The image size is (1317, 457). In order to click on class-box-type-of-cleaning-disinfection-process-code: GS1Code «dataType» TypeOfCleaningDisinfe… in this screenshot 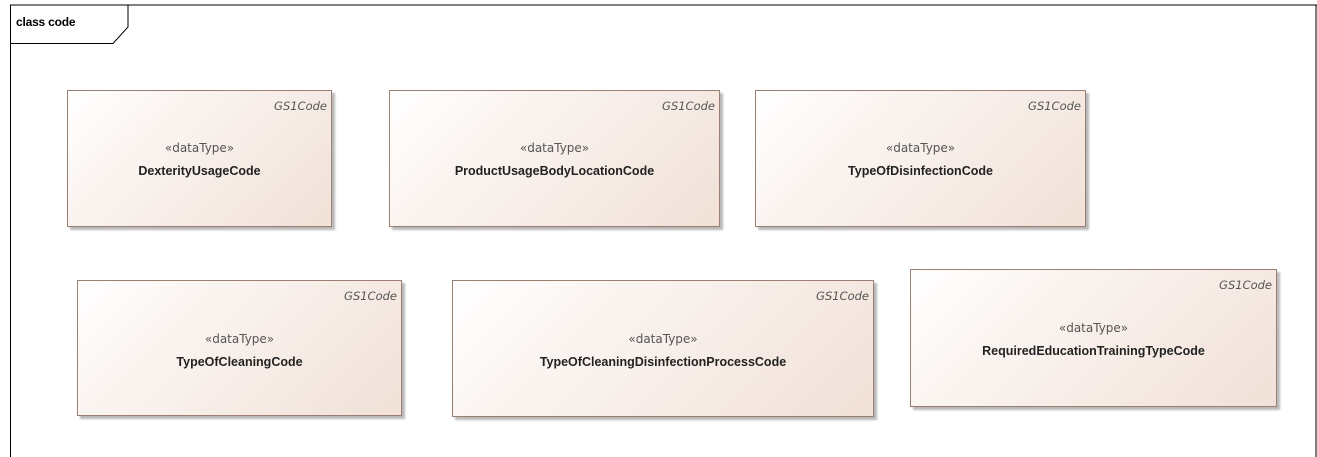, I will do `click(663, 348)`.